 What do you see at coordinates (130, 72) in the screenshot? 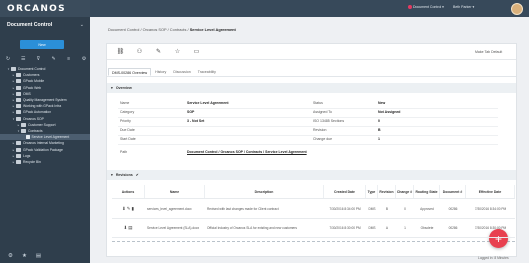
I see `tab-overview: DMS-00286 Overview` at bounding box center [130, 72].